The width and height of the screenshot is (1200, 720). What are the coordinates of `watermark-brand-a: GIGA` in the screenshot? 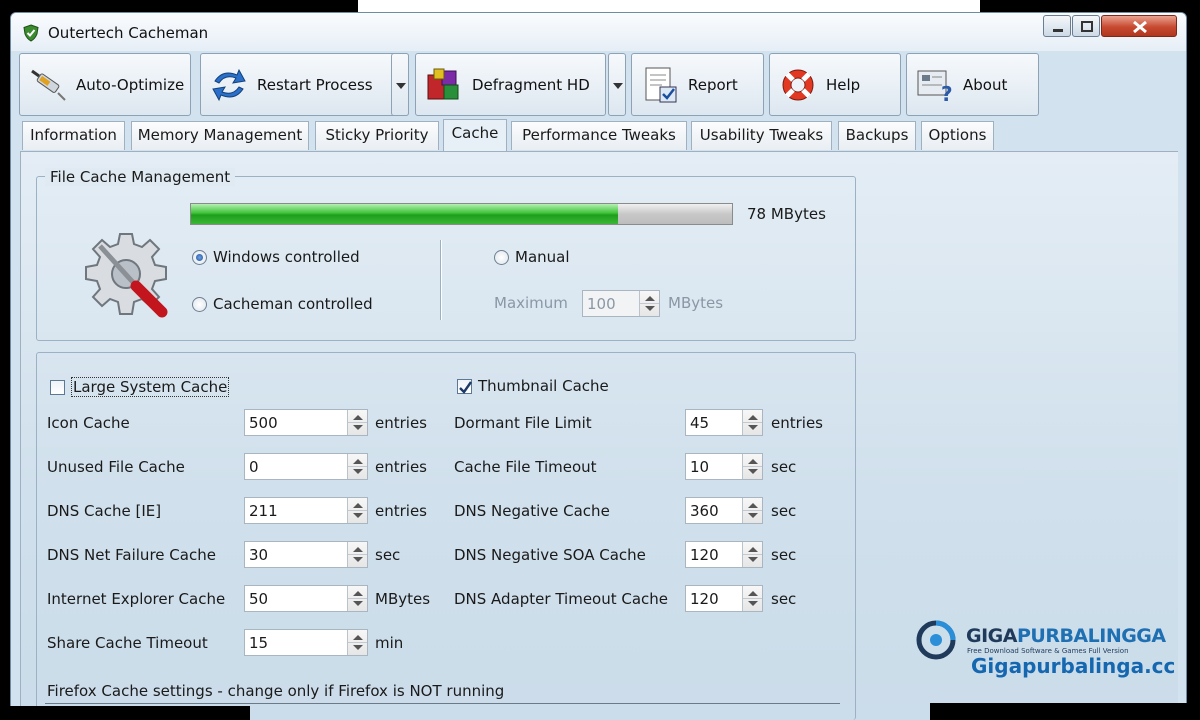 It's located at (991, 636).